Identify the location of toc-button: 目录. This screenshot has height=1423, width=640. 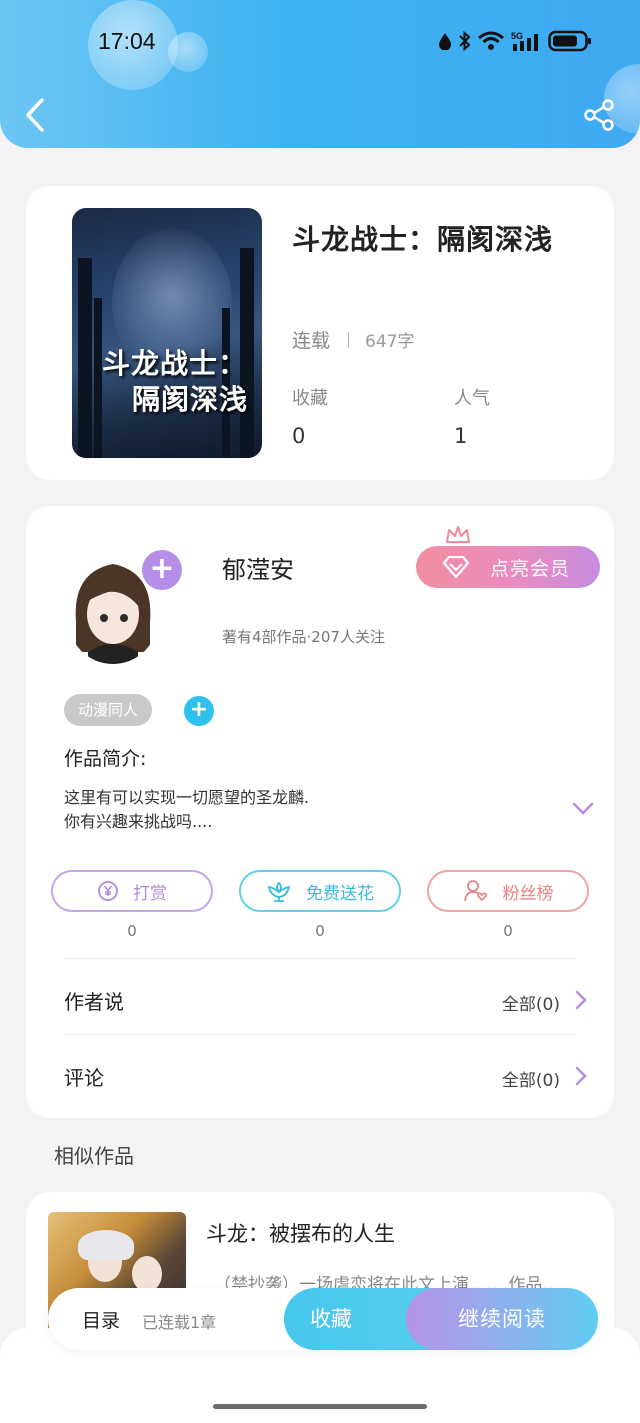
(101, 1319).